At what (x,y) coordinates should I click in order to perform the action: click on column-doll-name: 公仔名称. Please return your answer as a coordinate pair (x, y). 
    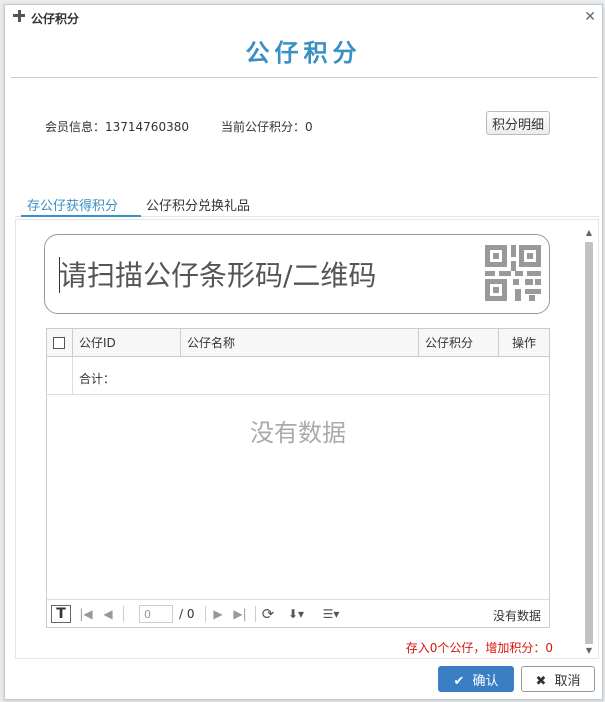
    Looking at the image, I should click on (300, 343).